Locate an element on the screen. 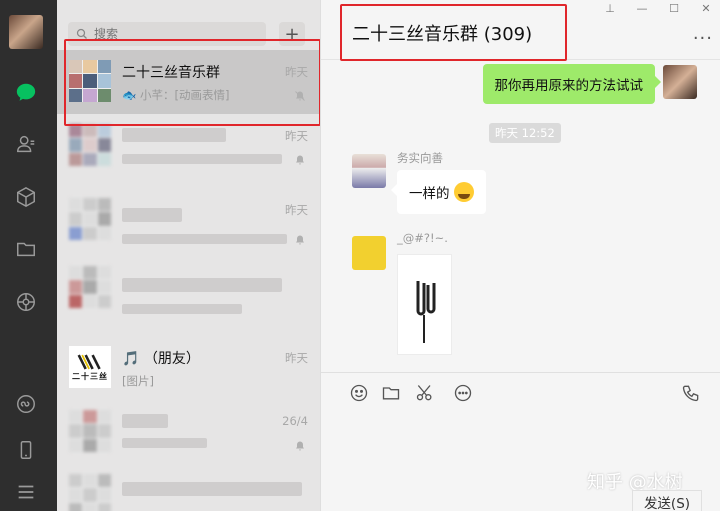  add-chat-button: + is located at coordinates (292, 34).